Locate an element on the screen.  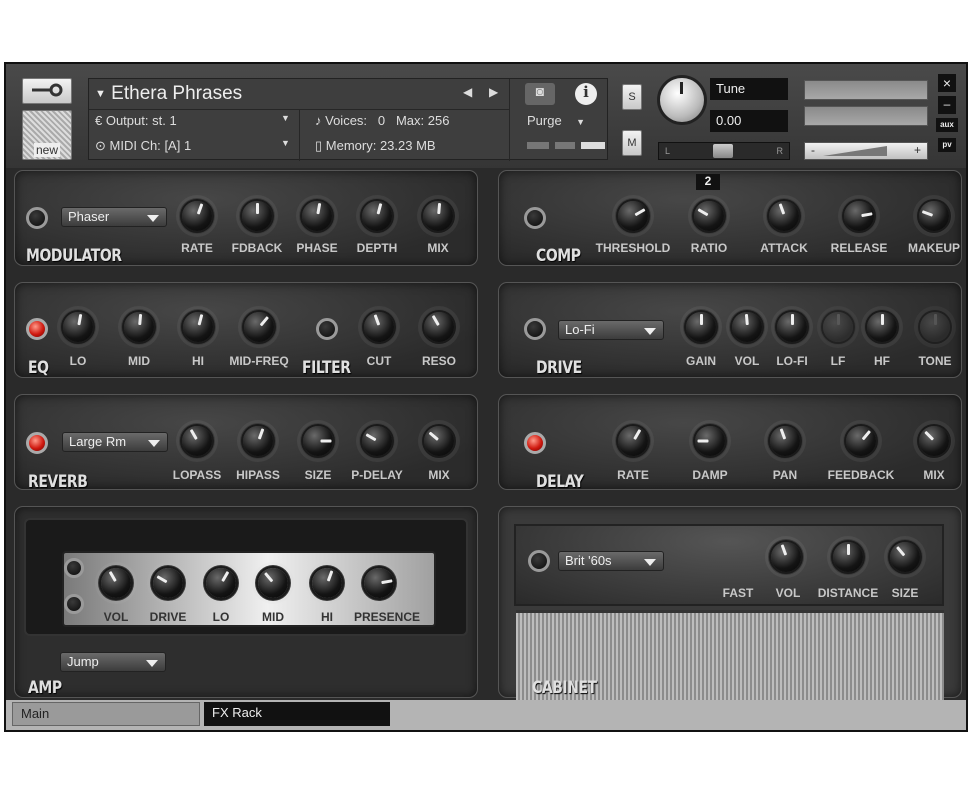
filter-reso-knob is located at coordinates (439, 327).